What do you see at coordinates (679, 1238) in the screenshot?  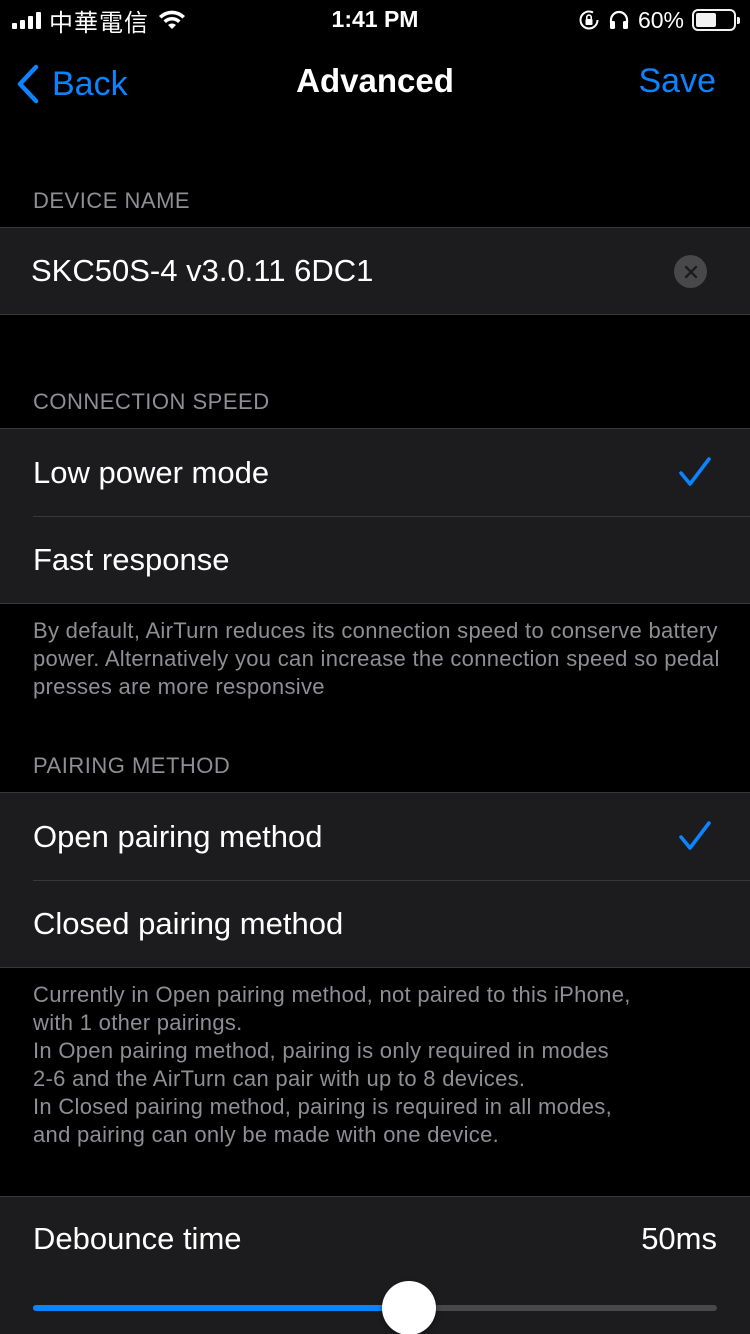 I see `debounce-value: 50ms` at bounding box center [679, 1238].